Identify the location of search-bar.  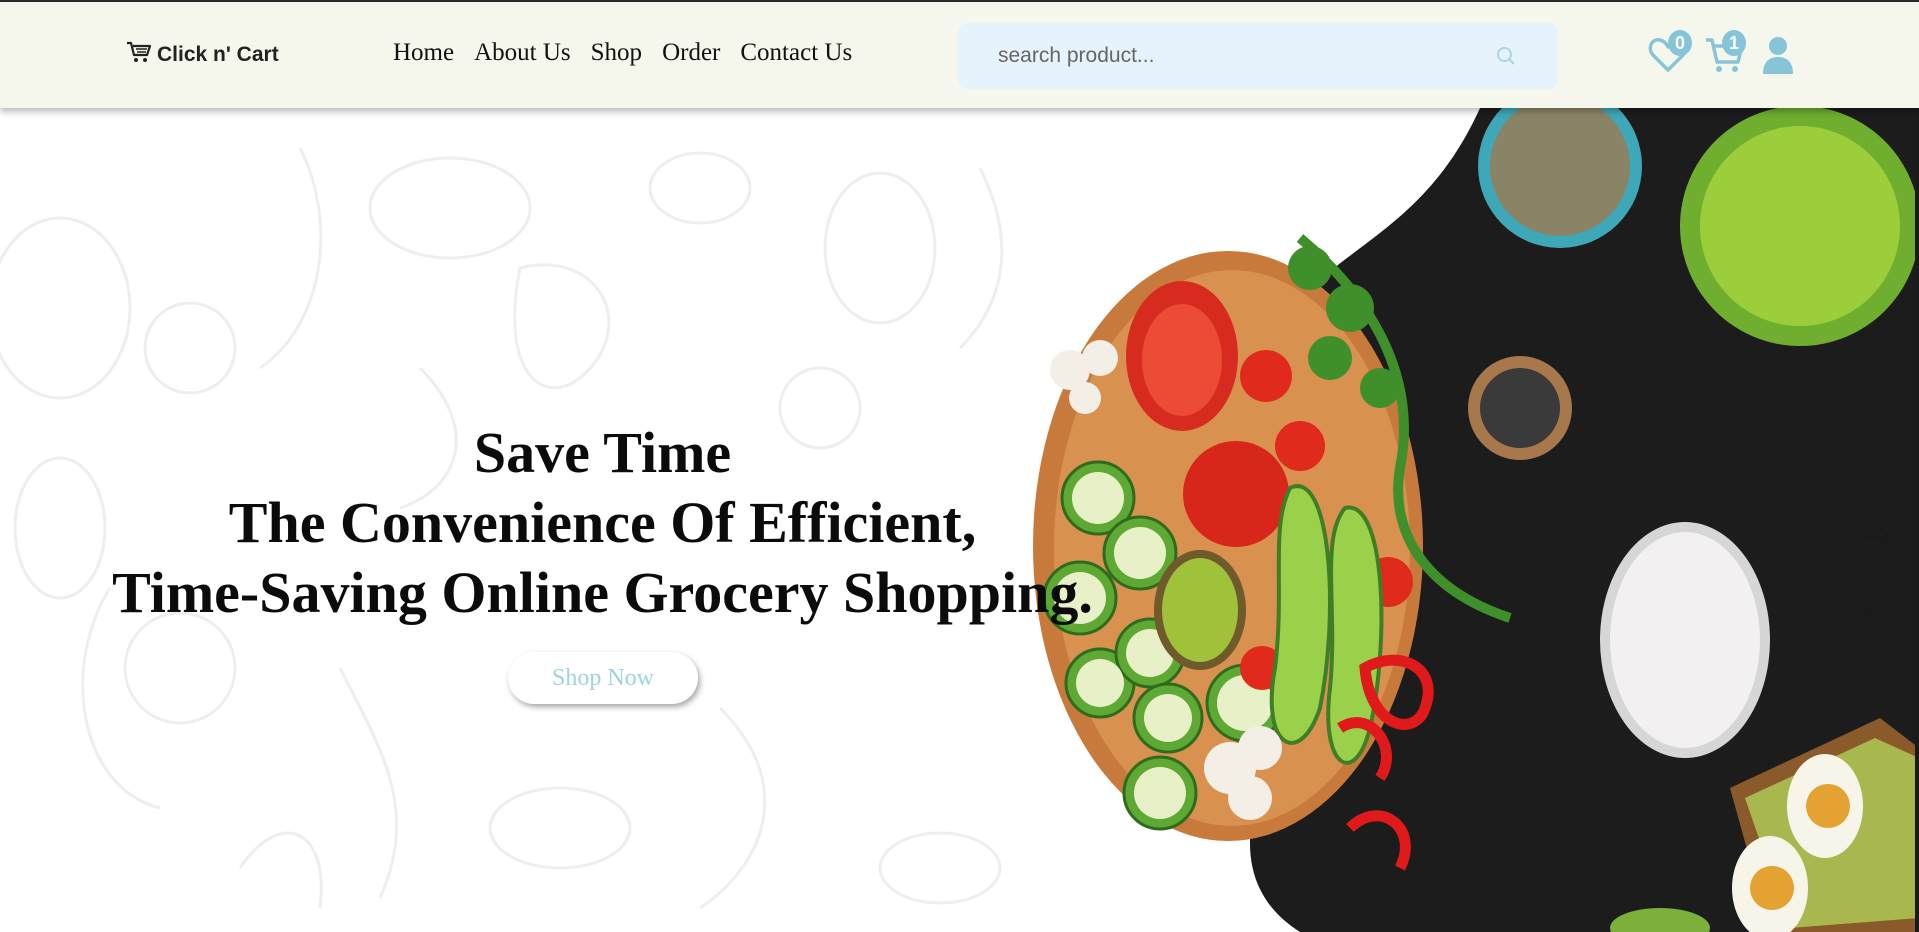
(1258, 56).